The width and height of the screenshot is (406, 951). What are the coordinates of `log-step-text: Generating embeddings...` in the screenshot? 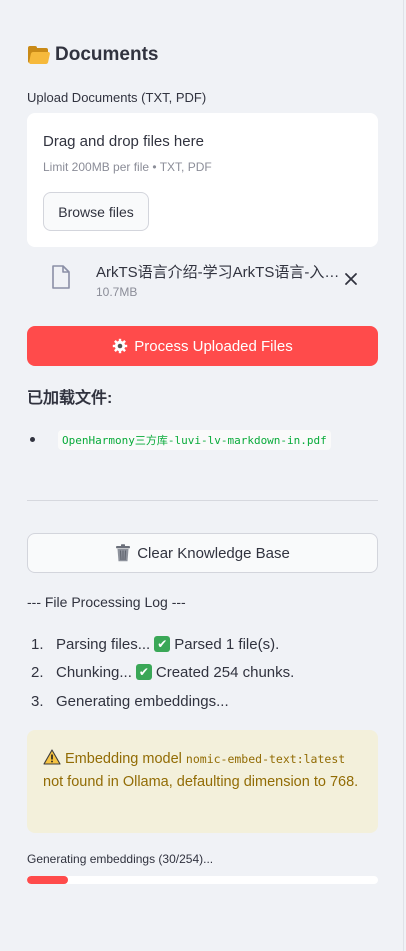 It's located at (142, 701).